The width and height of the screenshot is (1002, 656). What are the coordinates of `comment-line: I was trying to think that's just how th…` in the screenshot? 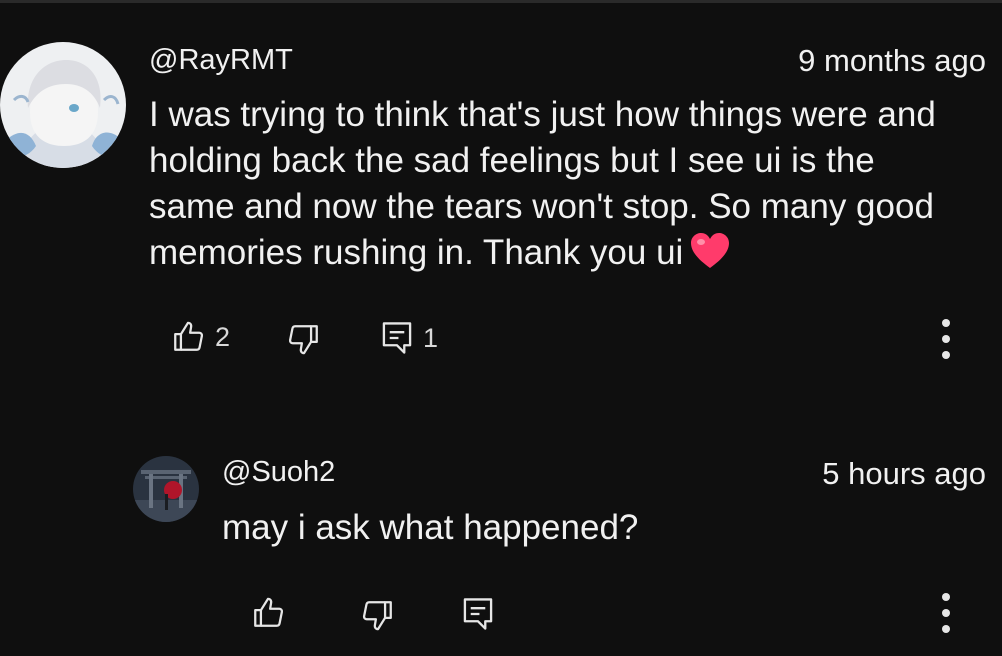 It's located at (542, 114).